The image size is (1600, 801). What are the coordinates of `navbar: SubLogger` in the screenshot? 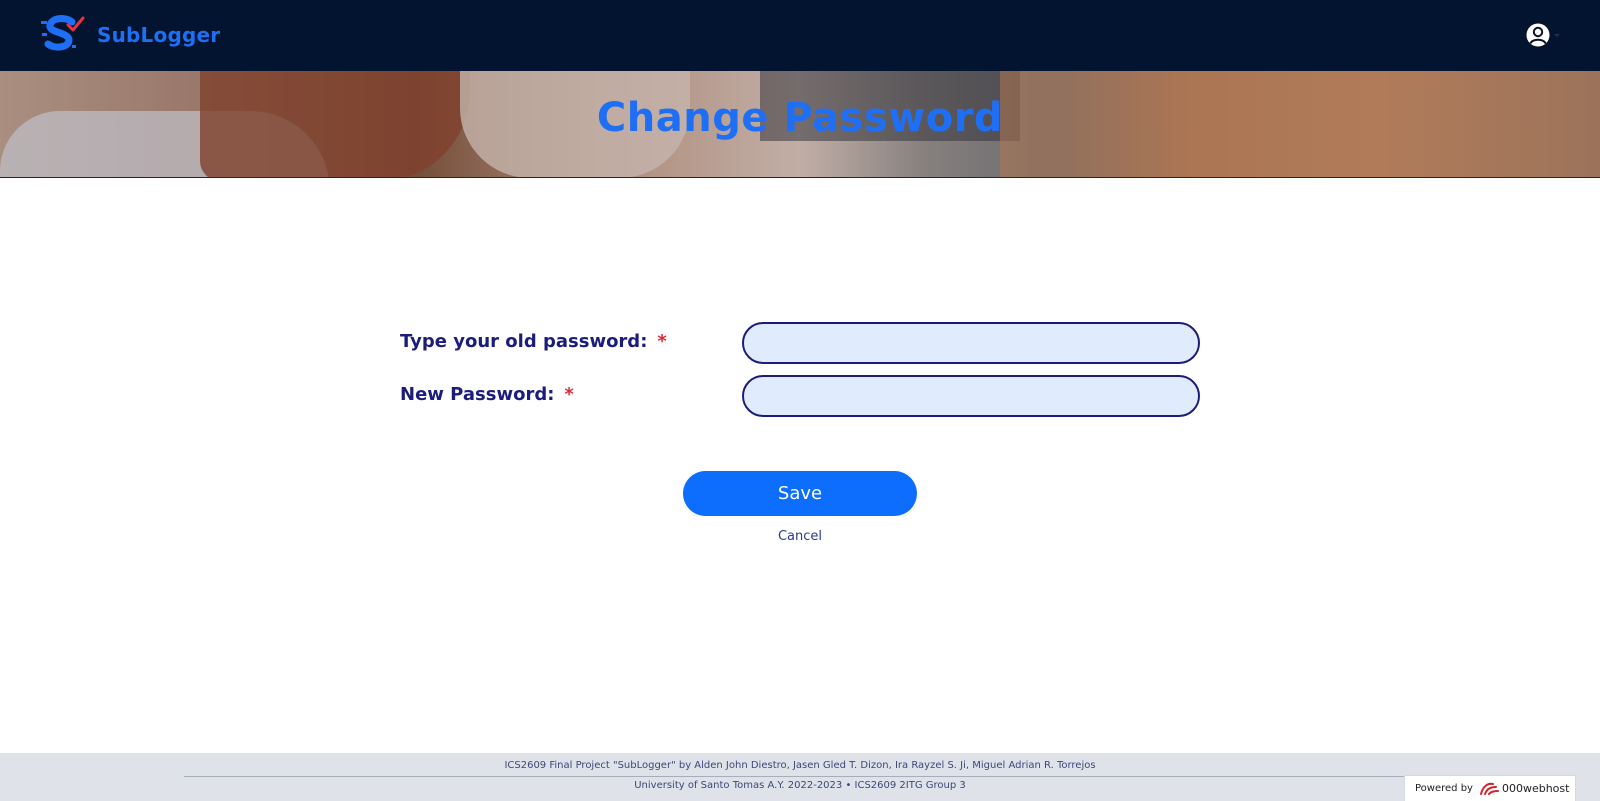 It's located at (800, 35).